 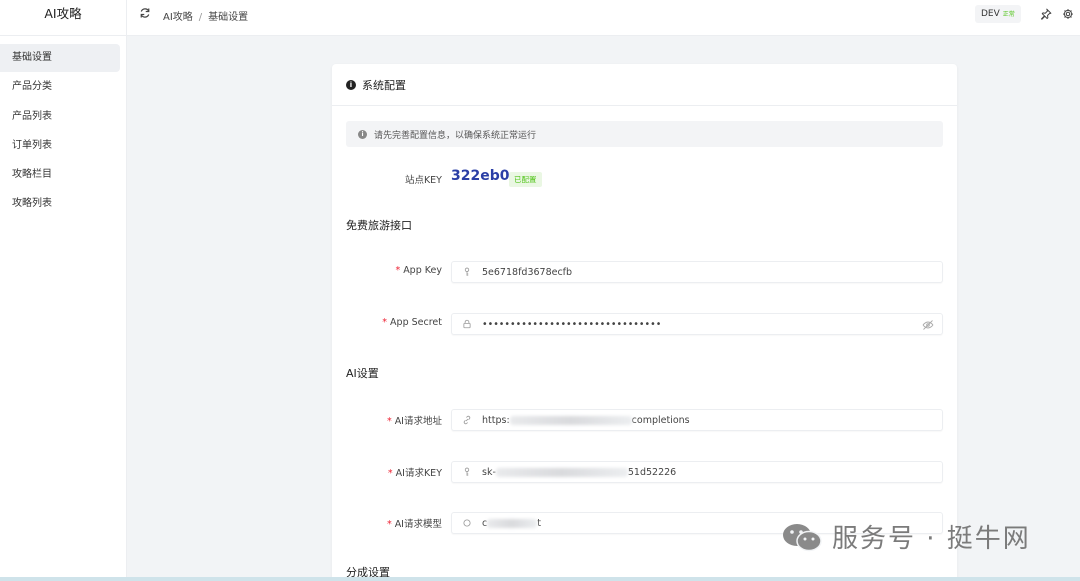 I want to click on site-key-value: 322eb0, so click(x=480, y=176).